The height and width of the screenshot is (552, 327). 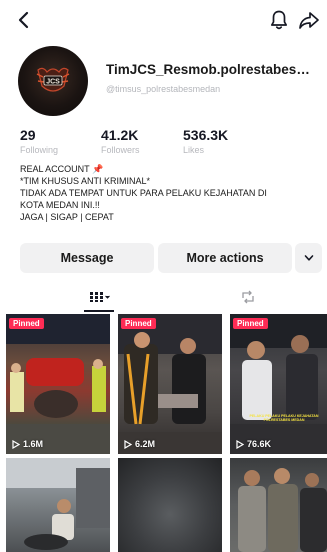 I want to click on avatar: JCS, so click(x=53, y=81).